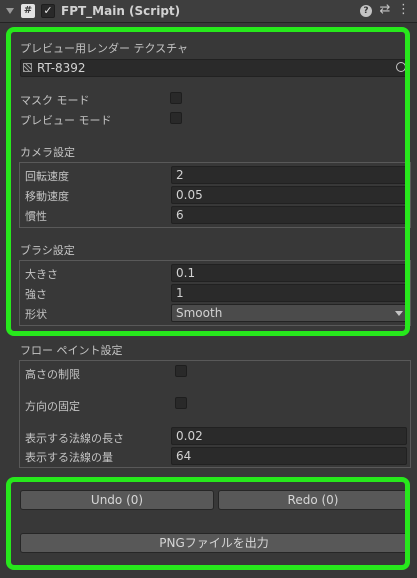  I want to click on presets-icon: ⇄, so click(385, 10).